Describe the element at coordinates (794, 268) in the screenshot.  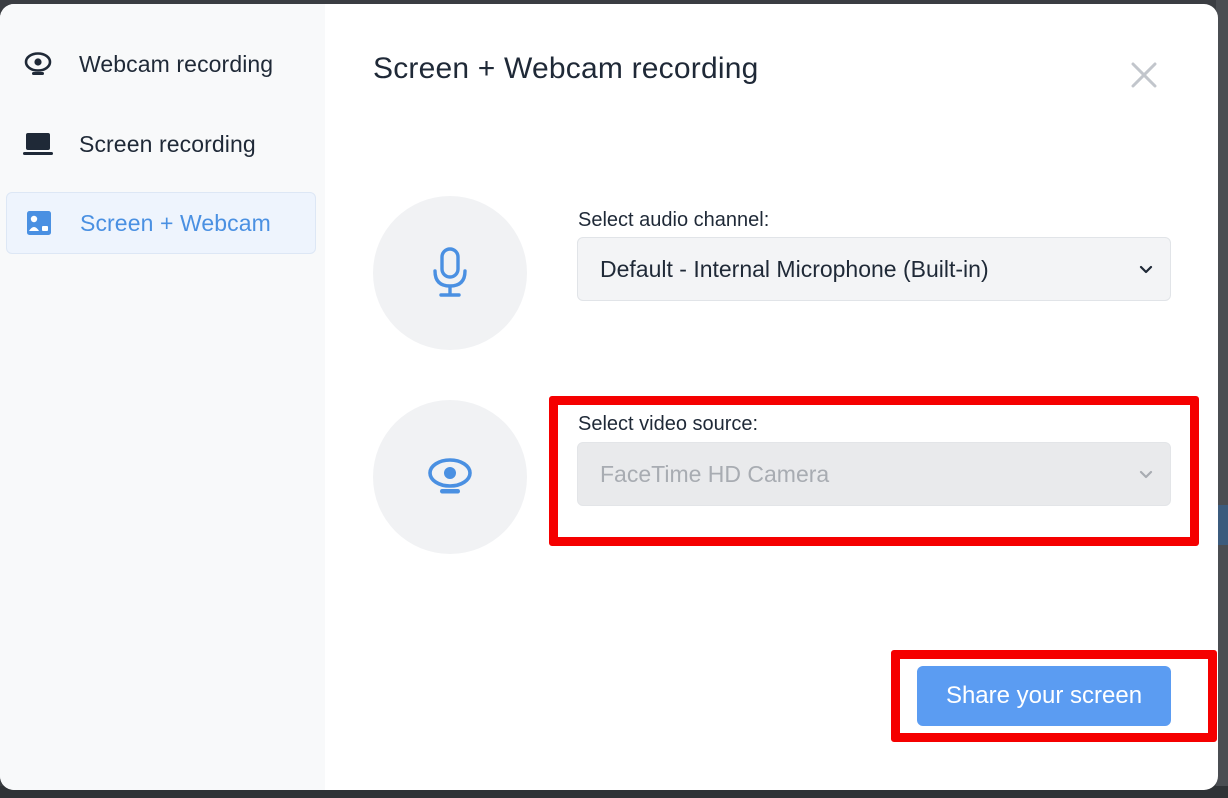
I see `audio-channel-value: Default - Internal Microphone (Built-in)` at that location.